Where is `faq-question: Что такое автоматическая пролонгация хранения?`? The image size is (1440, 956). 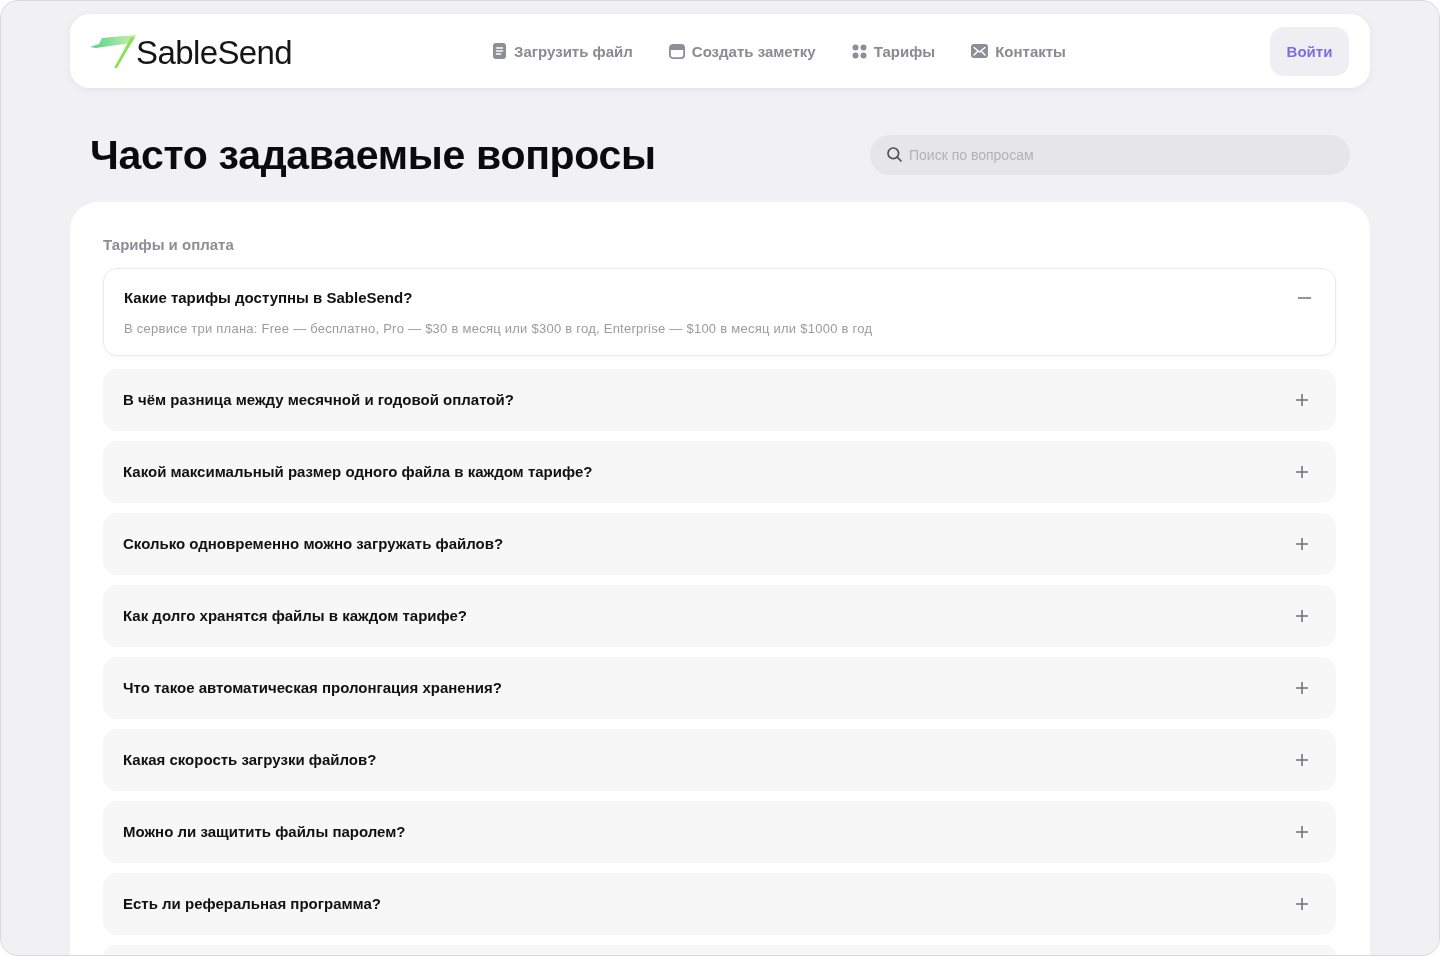 faq-question: Что такое автоматическая пролонгация хранения? is located at coordinates (312, 688).